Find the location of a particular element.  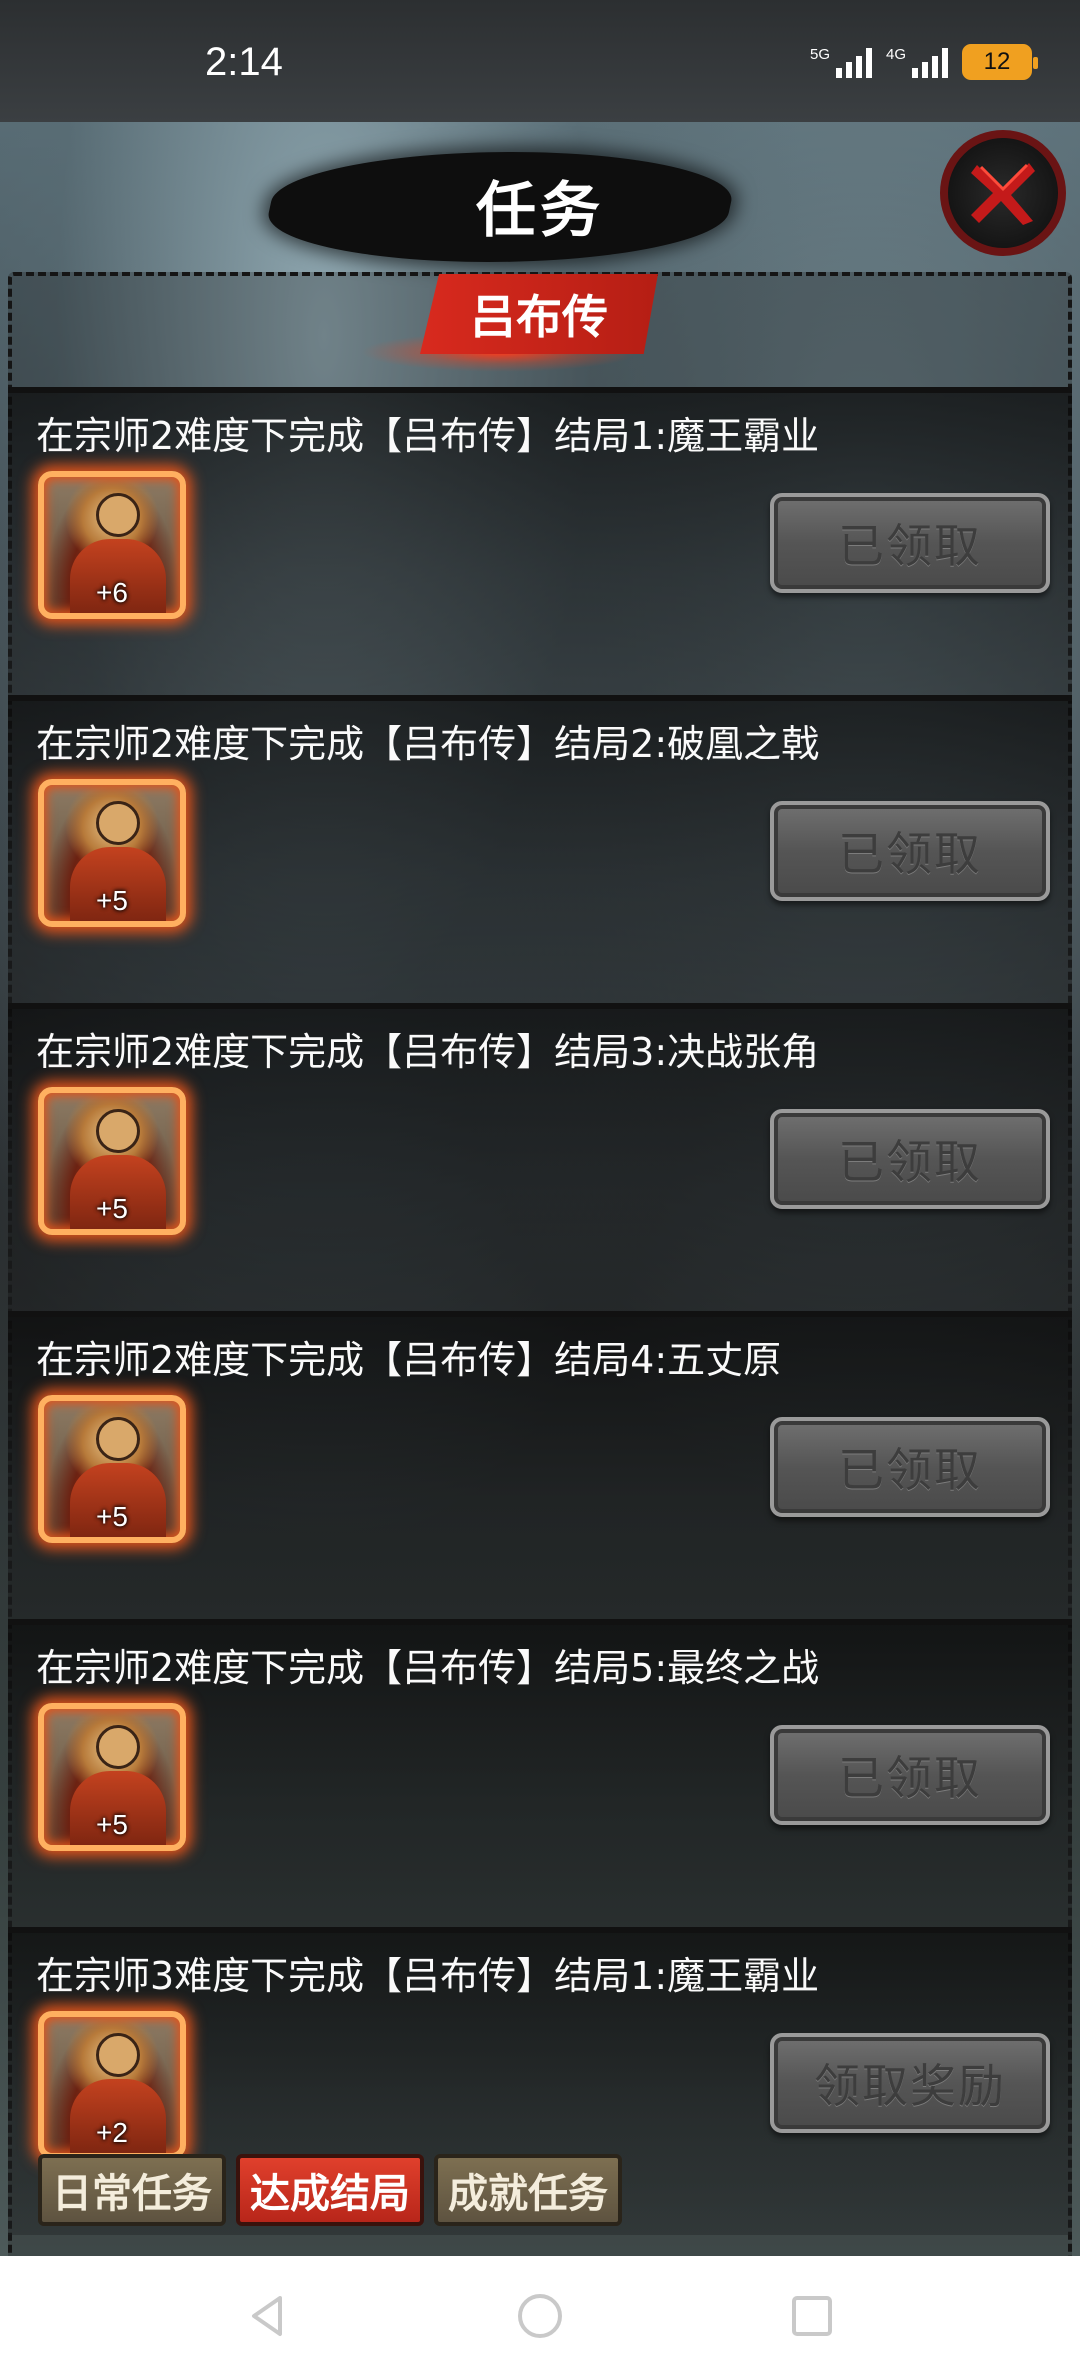

close-button is located at coordinates (1003, 193).